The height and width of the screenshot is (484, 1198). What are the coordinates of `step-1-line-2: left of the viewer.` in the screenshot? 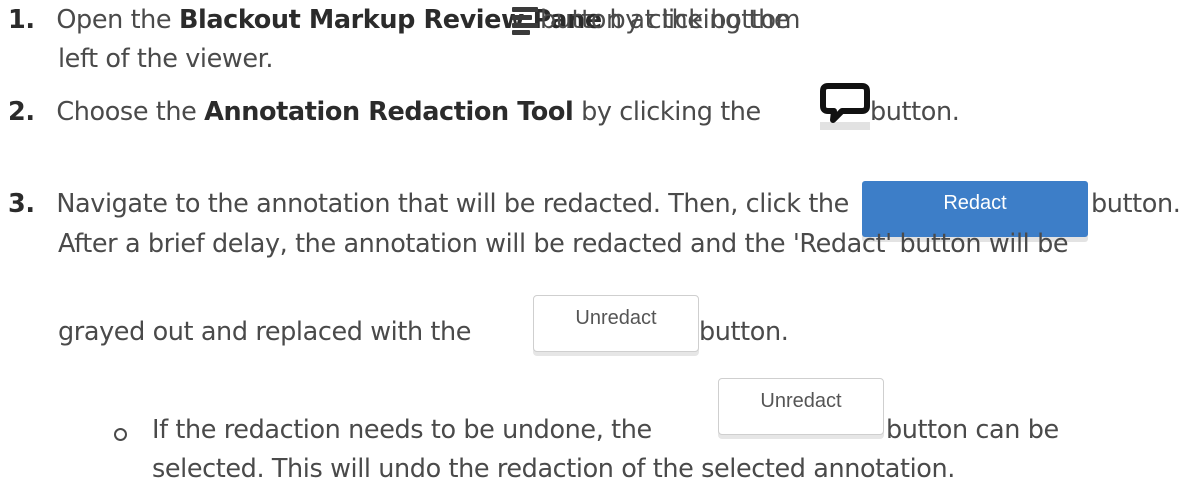 It's located at (166, 59).